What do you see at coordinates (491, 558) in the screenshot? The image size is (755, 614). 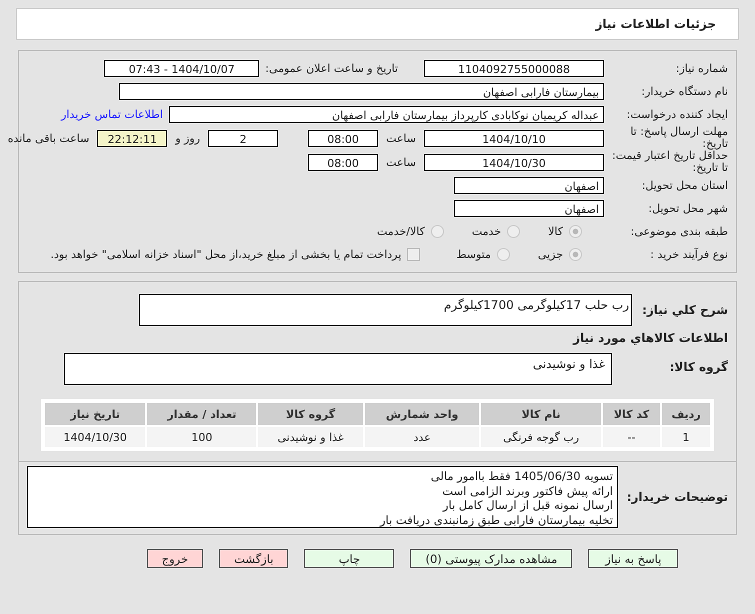 I see `action-button: مشاهده مدارک پیوستی (0)` at bounding box center [491, 558].